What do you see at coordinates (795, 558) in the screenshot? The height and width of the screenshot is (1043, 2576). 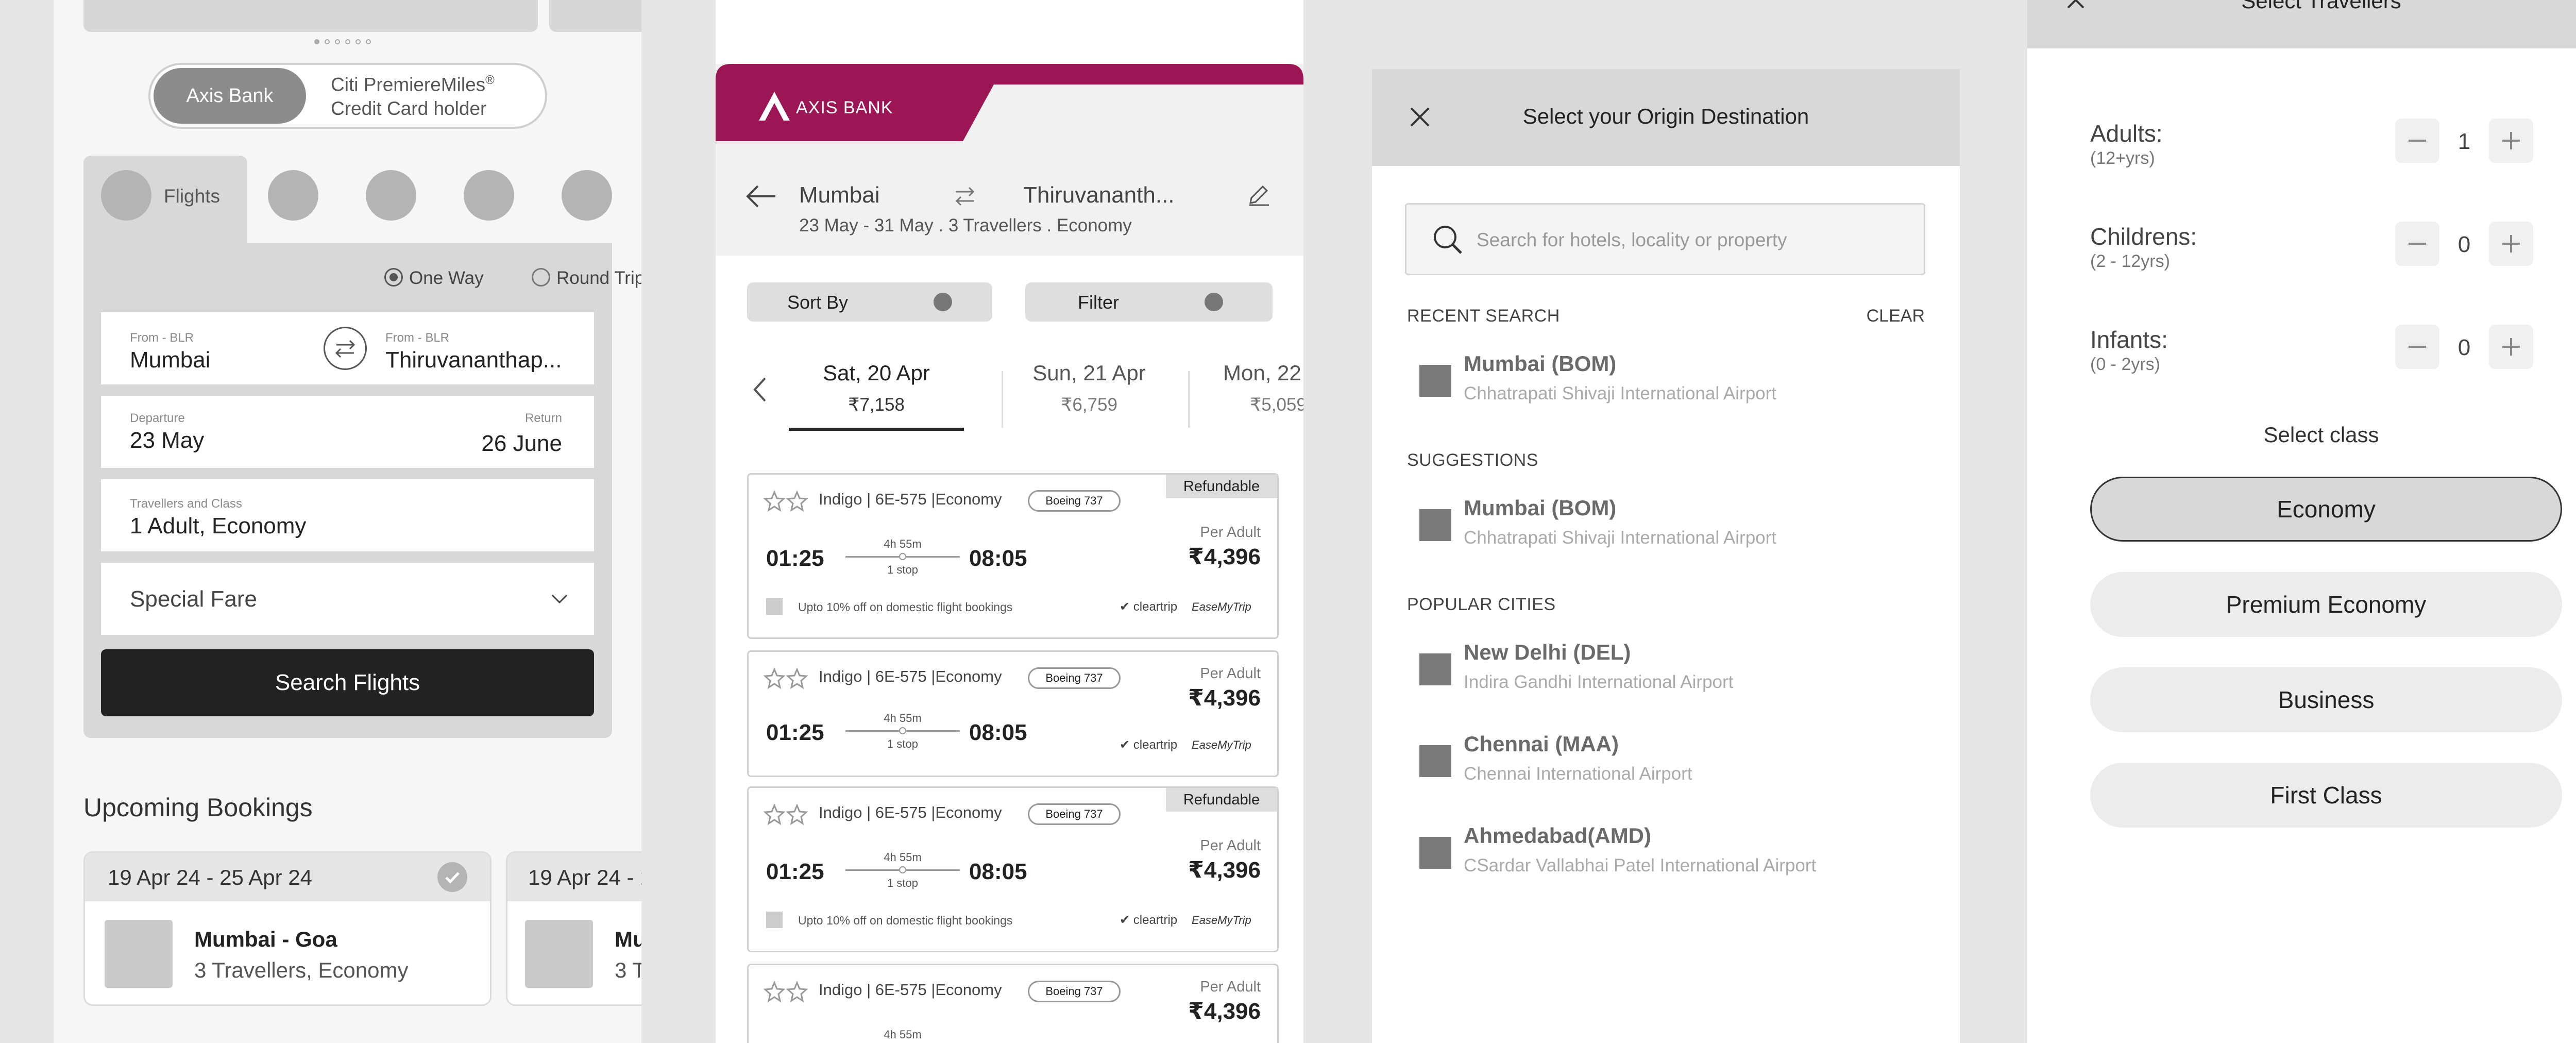 I see `departure-time: 01:25` at bounding box center [795, 558].